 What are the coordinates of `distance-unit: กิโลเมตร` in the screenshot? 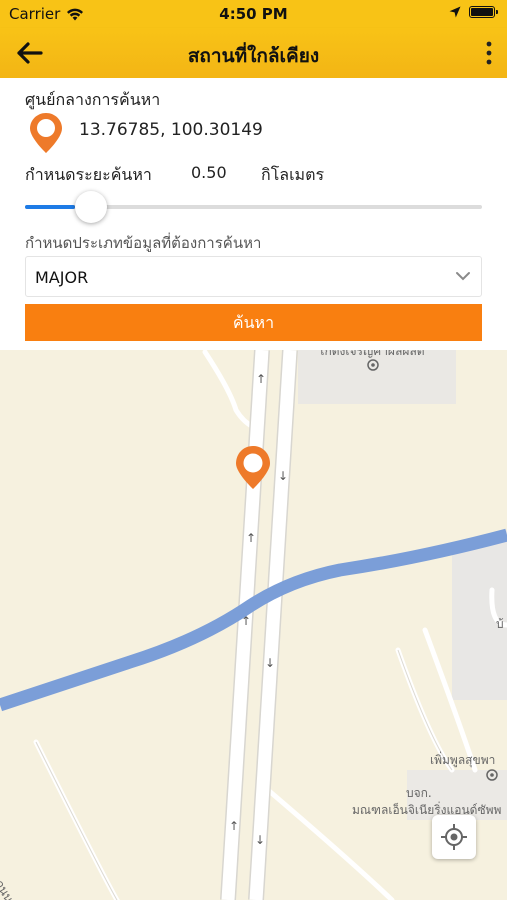 It's located at (293, 174).